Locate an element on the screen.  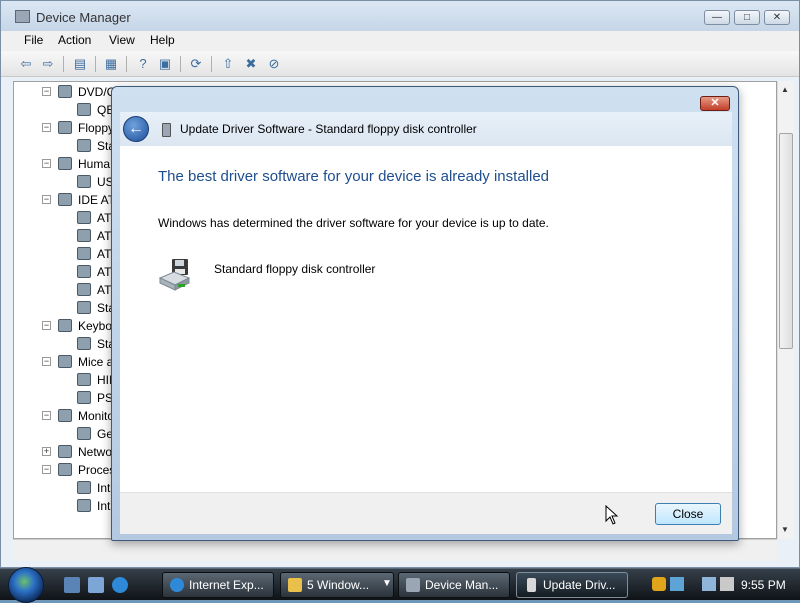
tree-label: Floppy is located at coordinates (96, 128).